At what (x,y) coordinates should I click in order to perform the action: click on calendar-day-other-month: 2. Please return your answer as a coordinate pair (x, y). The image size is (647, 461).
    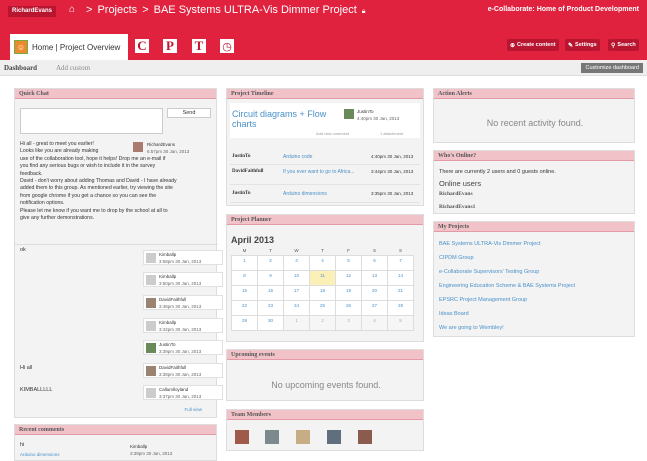
    Looking at the image, I should click on (322, 322).